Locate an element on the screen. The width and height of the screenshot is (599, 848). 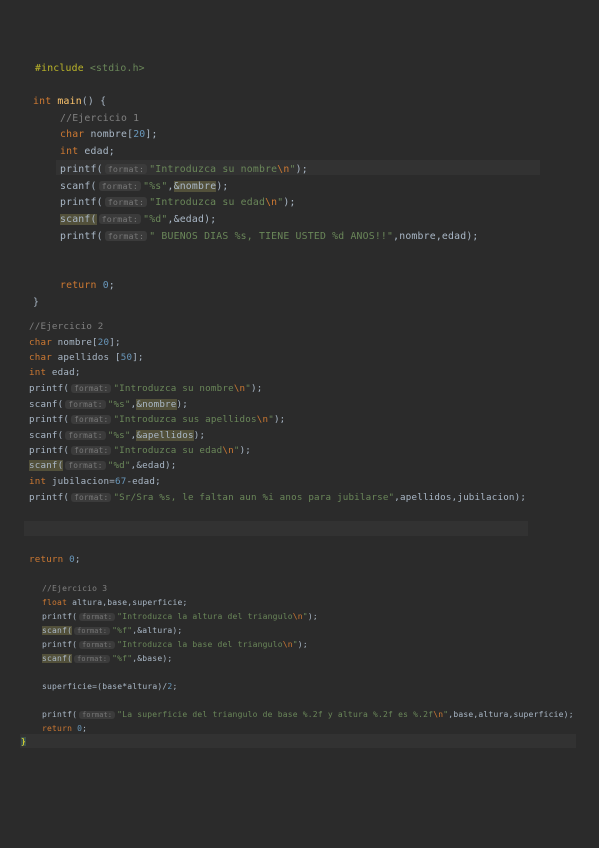
code-text: ]; is located at coordinates (151, 134).